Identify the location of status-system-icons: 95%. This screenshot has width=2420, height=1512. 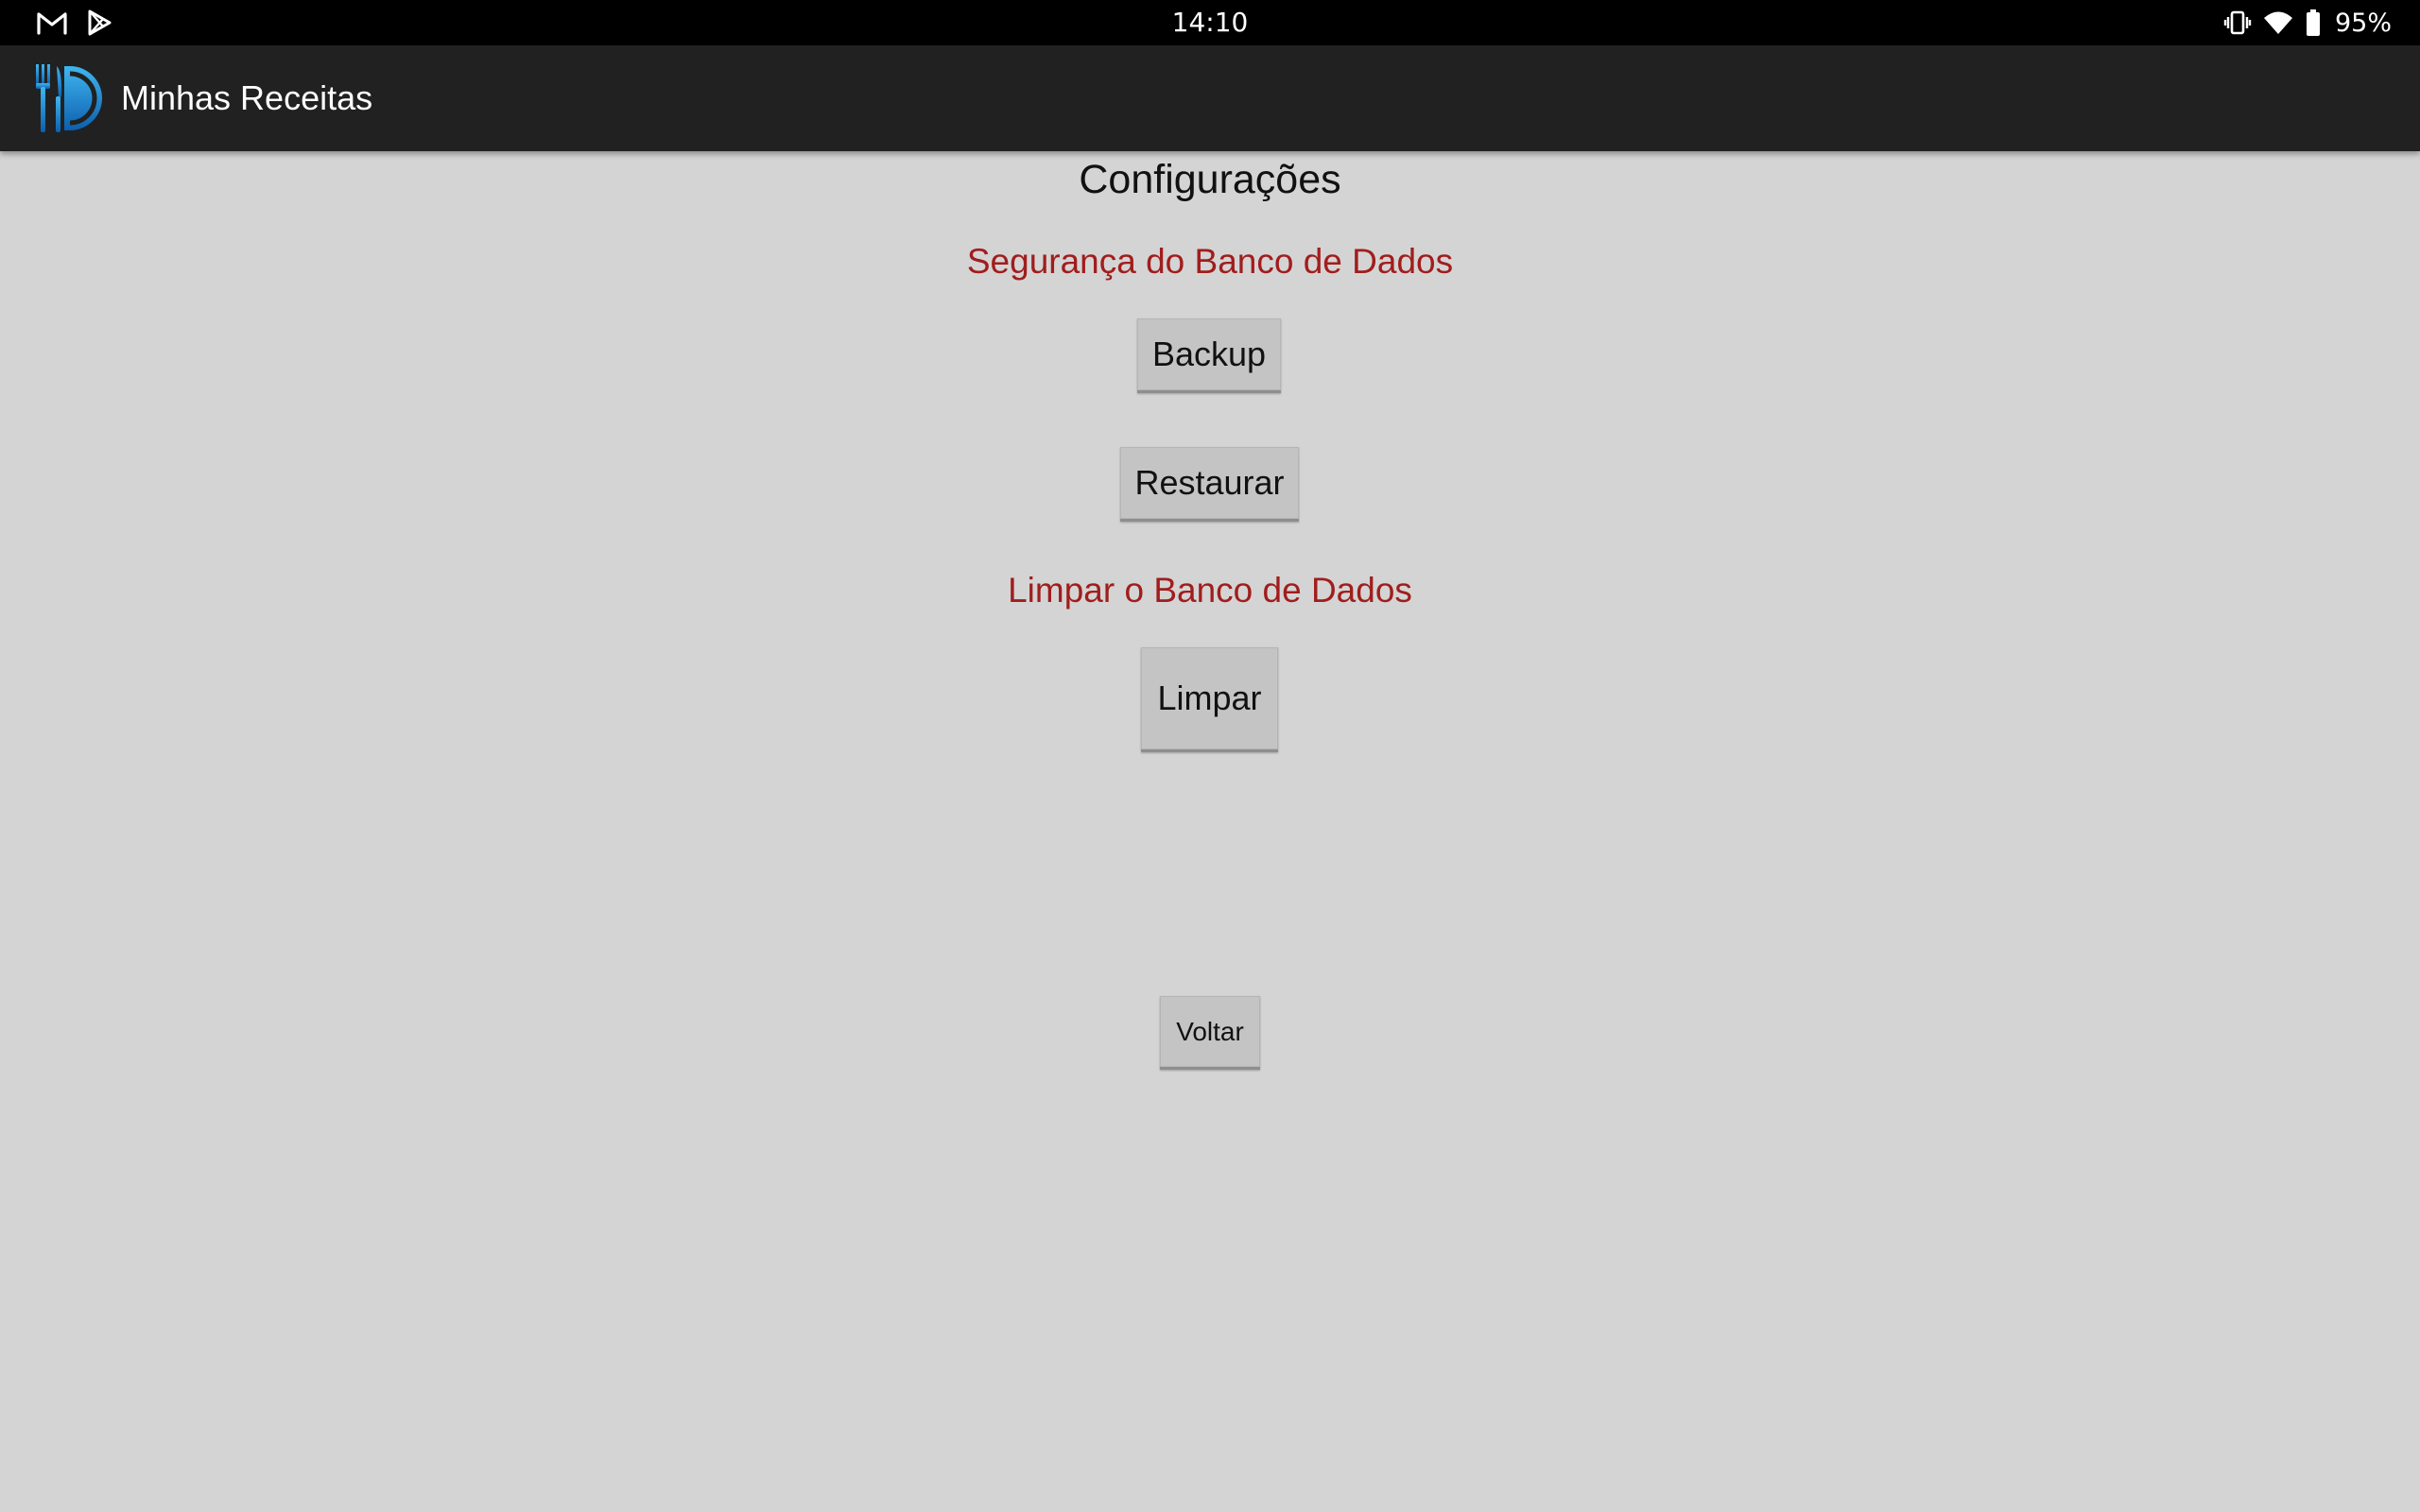
(2307, 22).